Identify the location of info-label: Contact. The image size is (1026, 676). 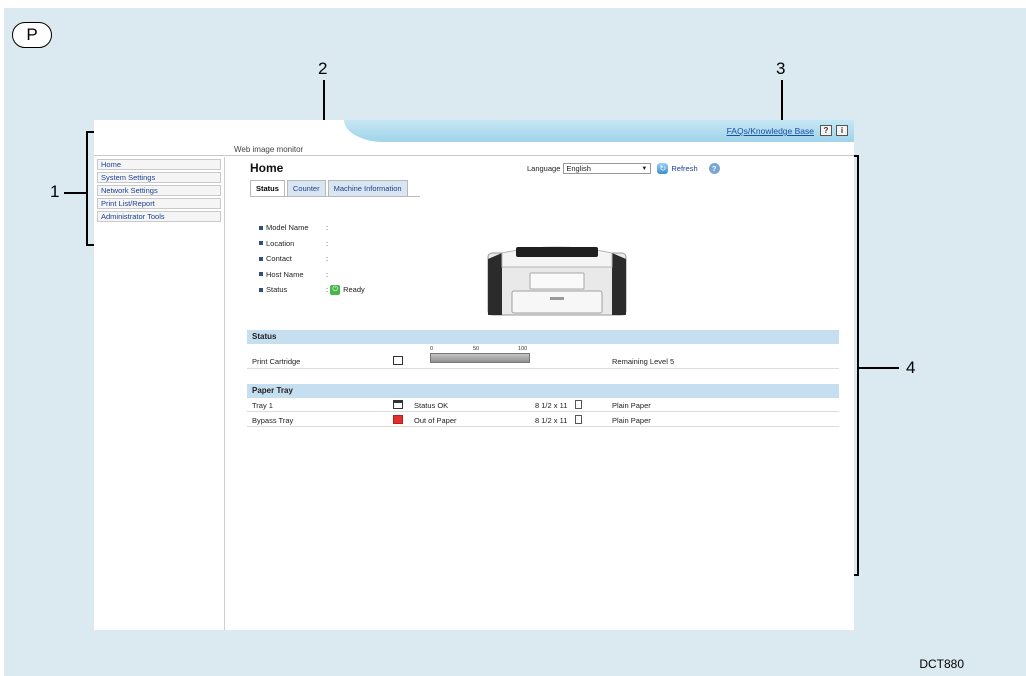
(279, 259).